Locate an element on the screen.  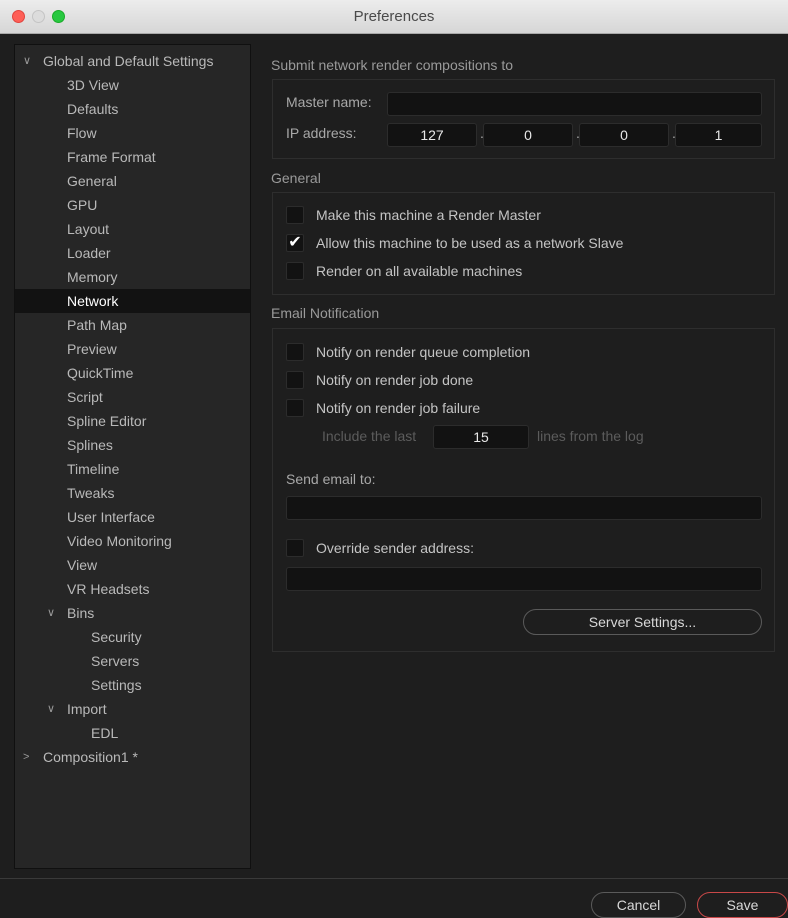
notify-queue-completion-label: Notify on render queue completion is located at coordinates (423, 352).